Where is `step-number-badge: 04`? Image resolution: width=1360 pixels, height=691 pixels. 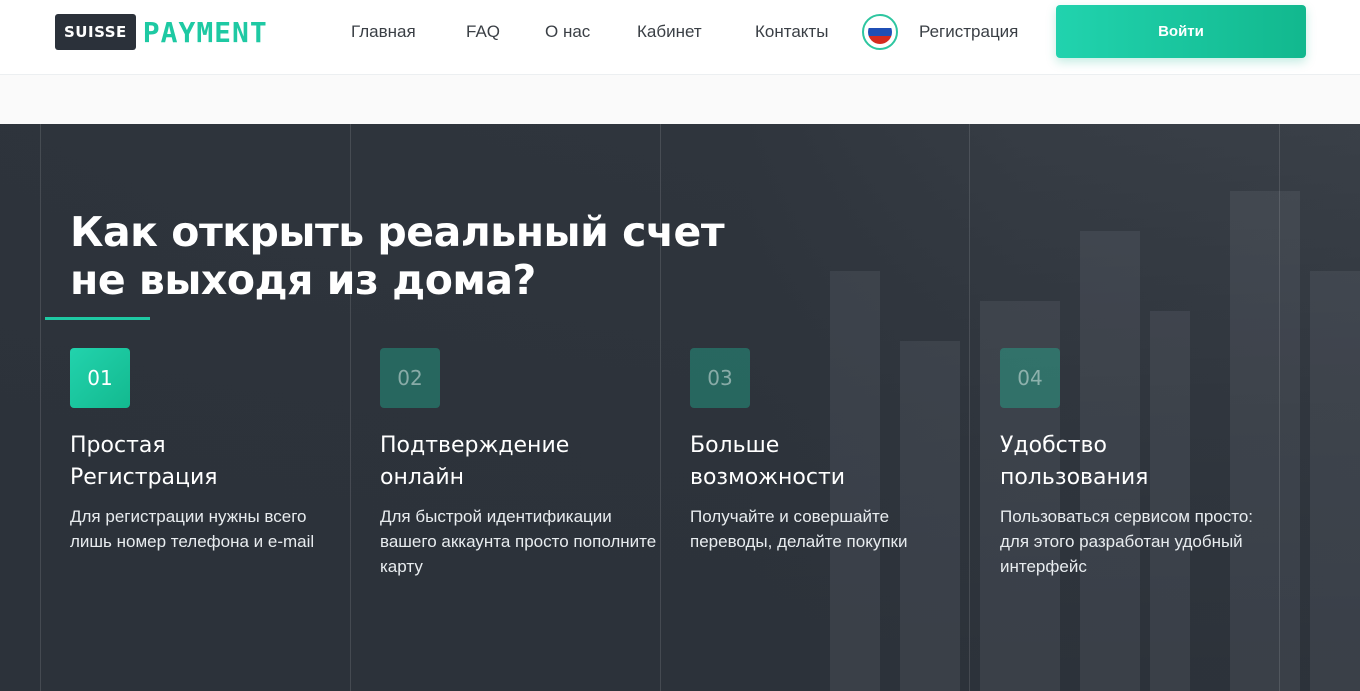
step-number-badge: 04 is located at coordinates (1030, 378).